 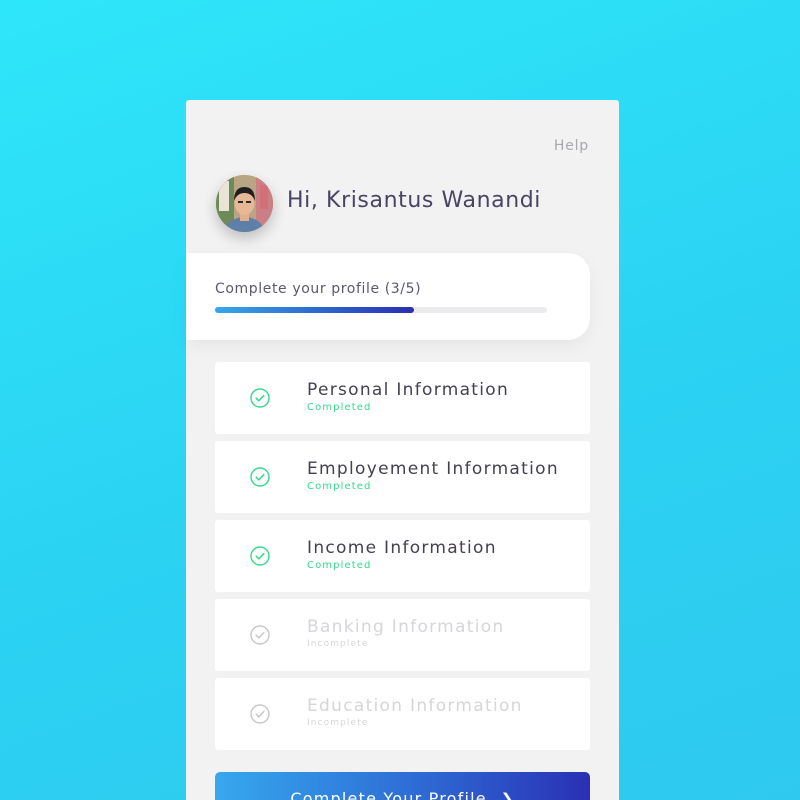 What do you see at coordinates (571, 146) in the screenshot?
I see `help-link: Help` at bounding box center [571, 146].